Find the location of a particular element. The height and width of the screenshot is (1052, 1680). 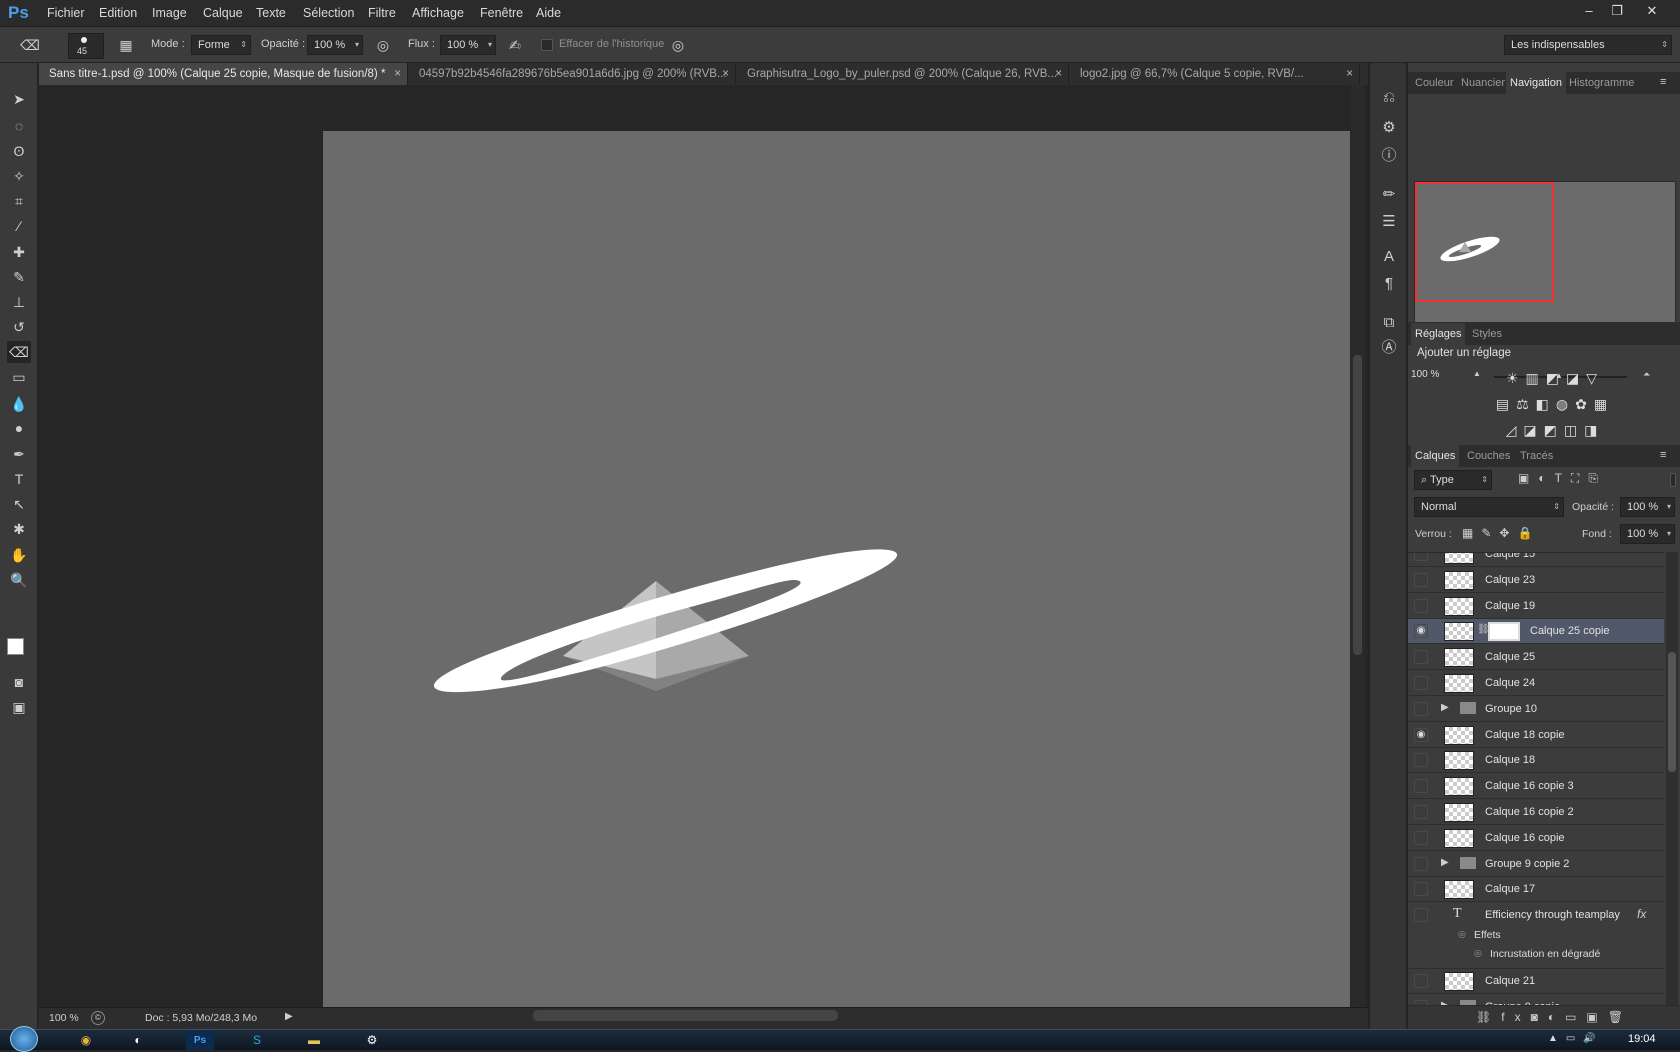

start-button is located at coordinates (24, 1039).